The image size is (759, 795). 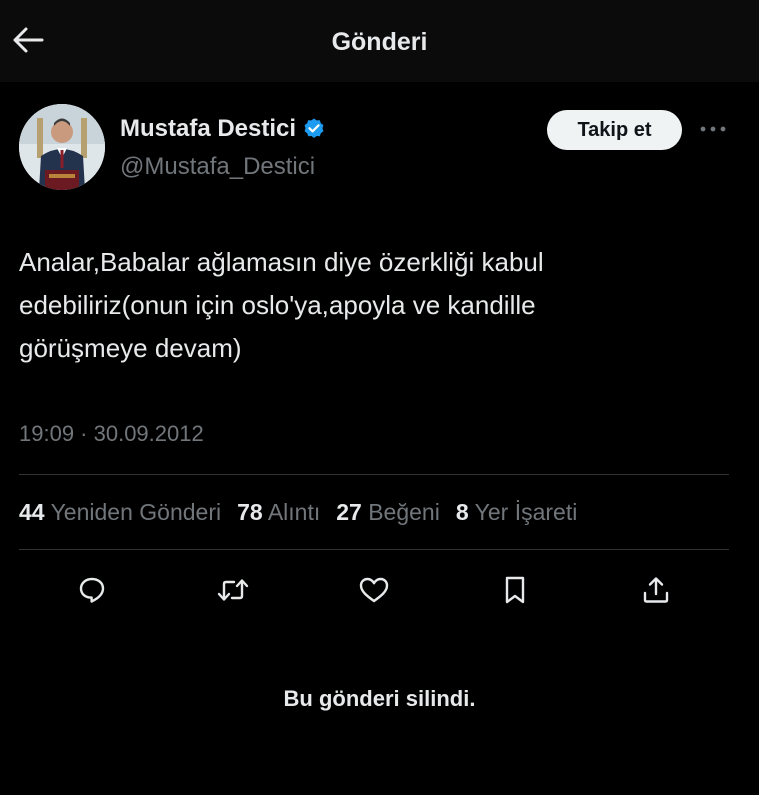 What do you see at coordinates (462, 512) in the screenshot?
I see `stat-count: 8` at bounding box center [462, 512].